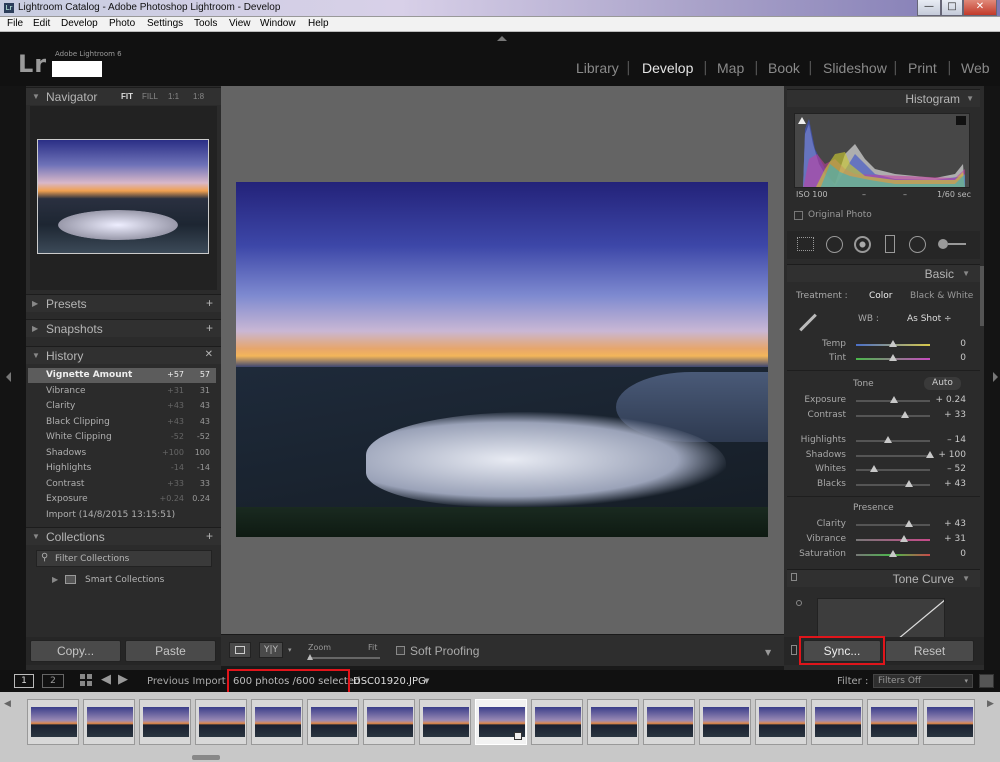 The height and width of the screenshot is (762, 1000). What do you see at coordinates (805, 244) in the screenshot?
I see `crop-tool-icon` at bounding box center [805, 244].